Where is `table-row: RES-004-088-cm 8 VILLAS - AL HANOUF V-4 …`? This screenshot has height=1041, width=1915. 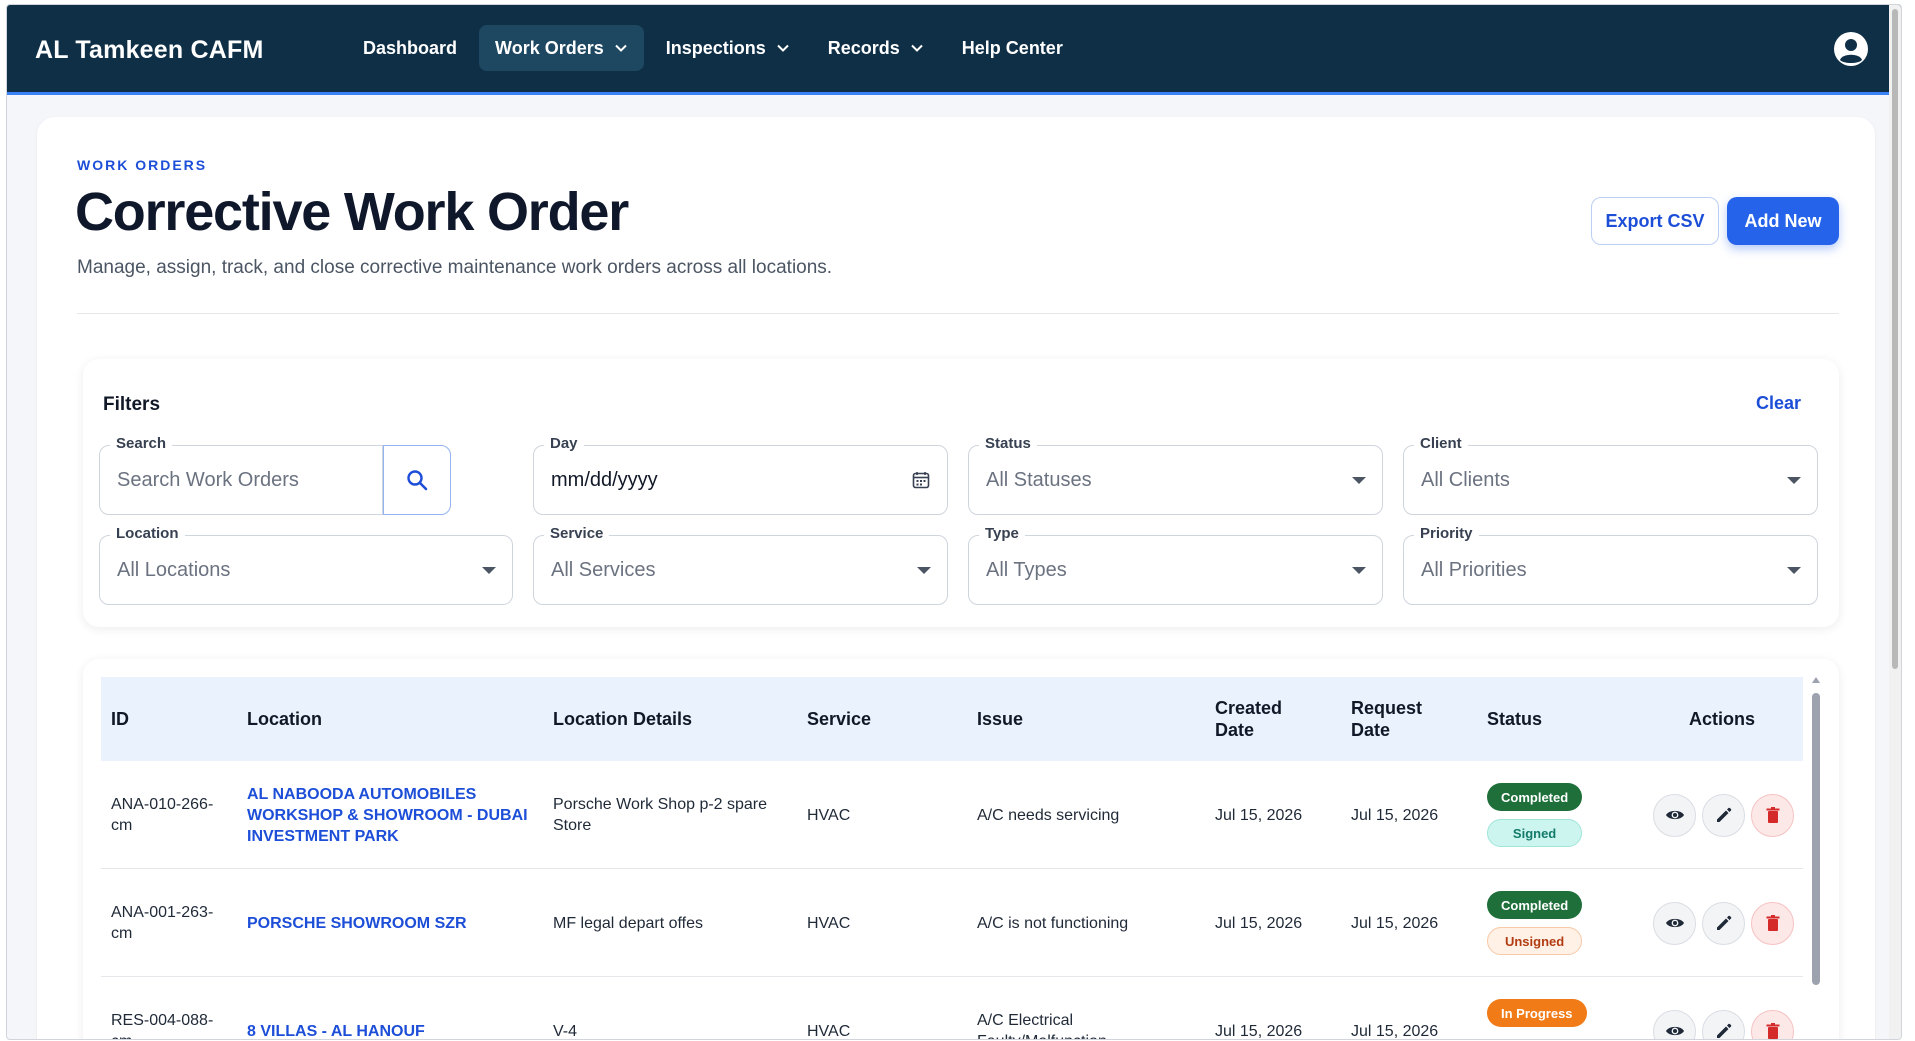 table-row: RES-004-088-cm 8 VILLAS - AL HANOUF V-4 … is located at coordinates (952, 1008).